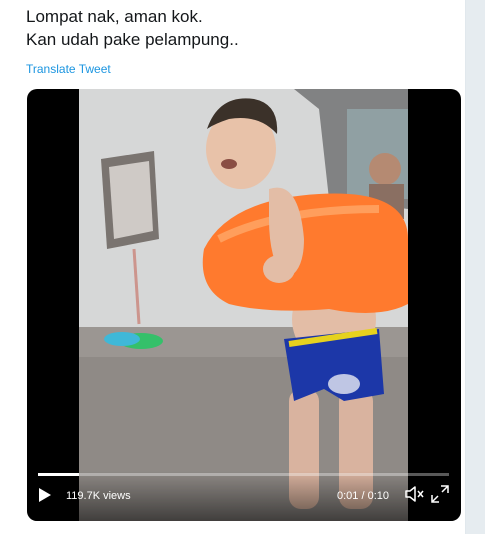 This screenshot has height=534, width=485. Describe the element at coordinates (440, 496) in the screenshot. I see `fullscreen-icon` at that location.